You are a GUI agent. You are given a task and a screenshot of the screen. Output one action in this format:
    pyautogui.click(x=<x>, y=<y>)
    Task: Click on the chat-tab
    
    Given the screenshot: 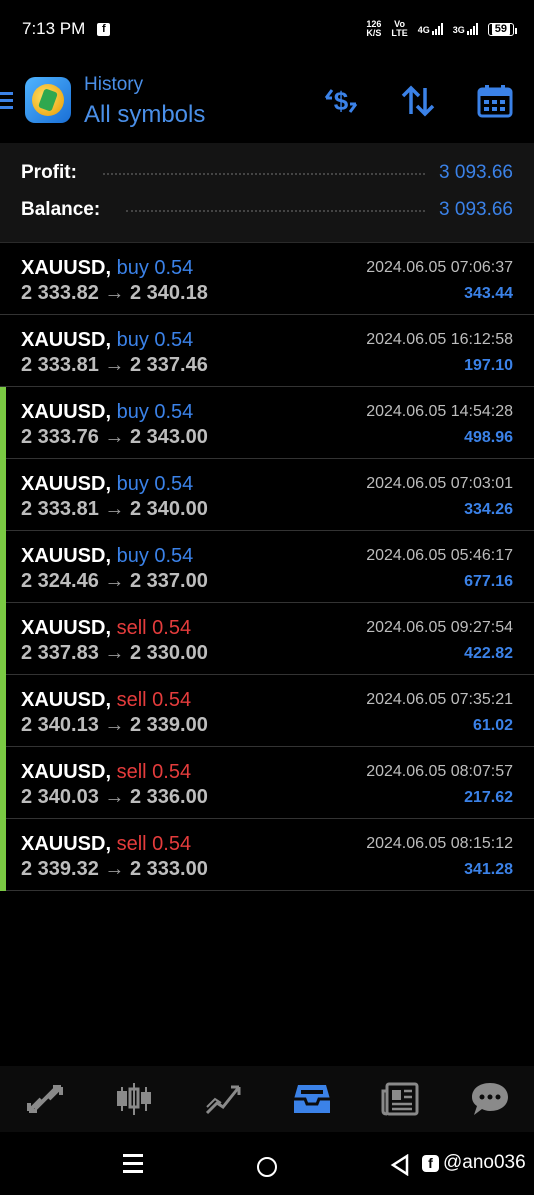 What is the action you would take?
    pyautogui.click(x=489, y=1099)
    